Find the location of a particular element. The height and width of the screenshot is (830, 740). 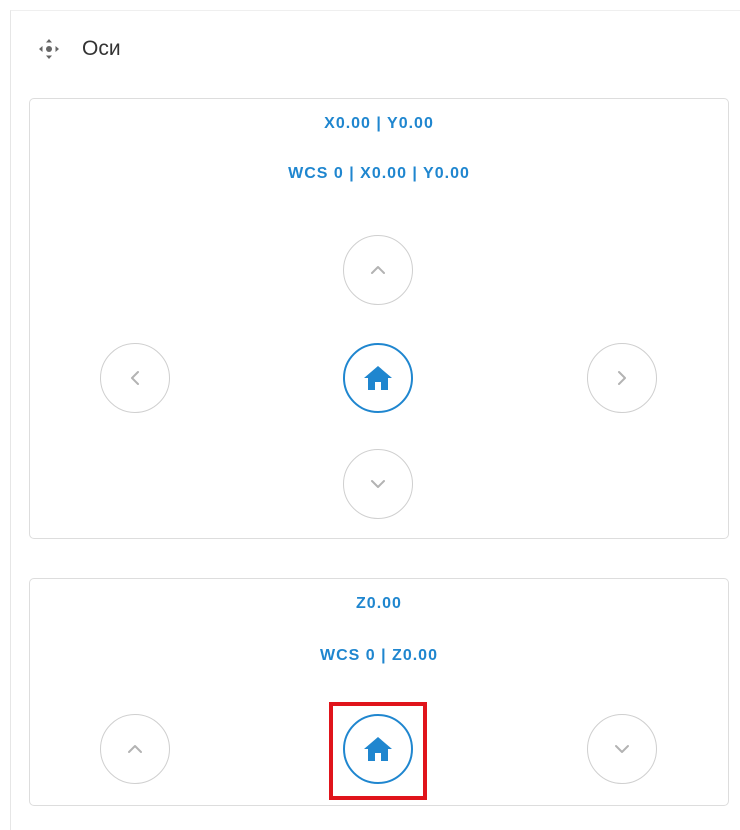

y-minus-button is located at coordinates (378, 484).